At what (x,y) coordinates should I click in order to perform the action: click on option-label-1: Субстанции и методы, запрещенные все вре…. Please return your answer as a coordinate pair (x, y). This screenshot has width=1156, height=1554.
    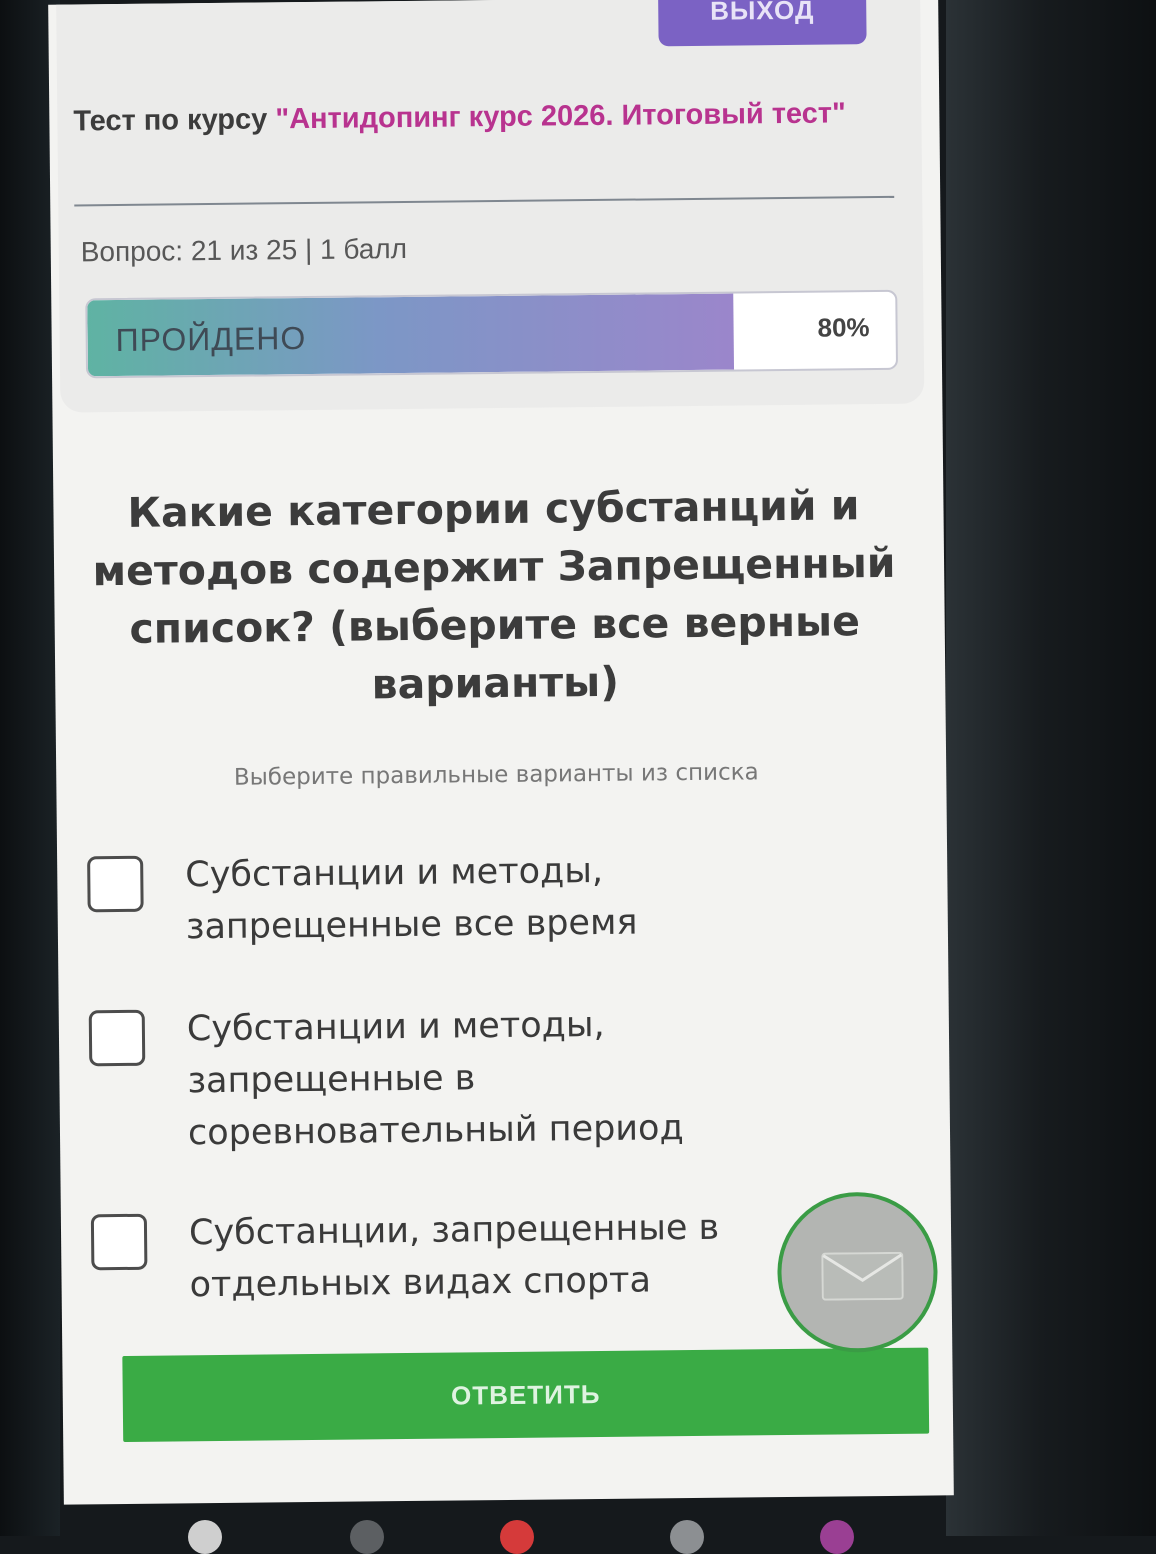
    Looking at the image, I should click on (411, 899).